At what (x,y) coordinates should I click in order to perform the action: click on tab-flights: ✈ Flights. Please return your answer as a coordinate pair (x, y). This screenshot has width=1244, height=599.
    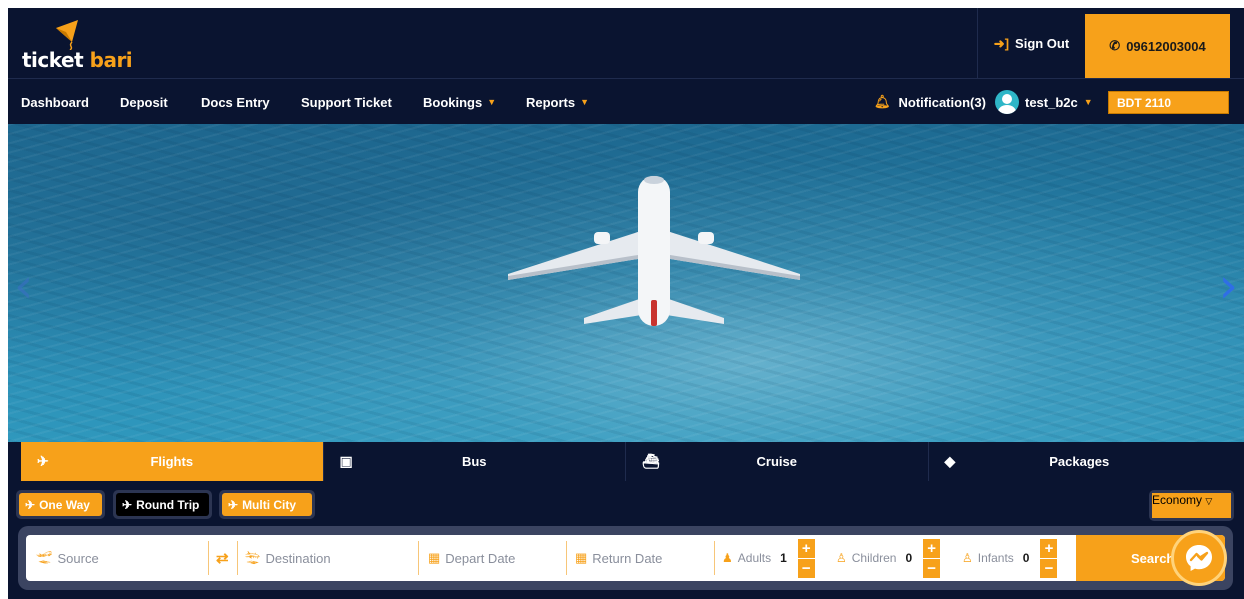
    Looking at the image, I should click on (172, 461).